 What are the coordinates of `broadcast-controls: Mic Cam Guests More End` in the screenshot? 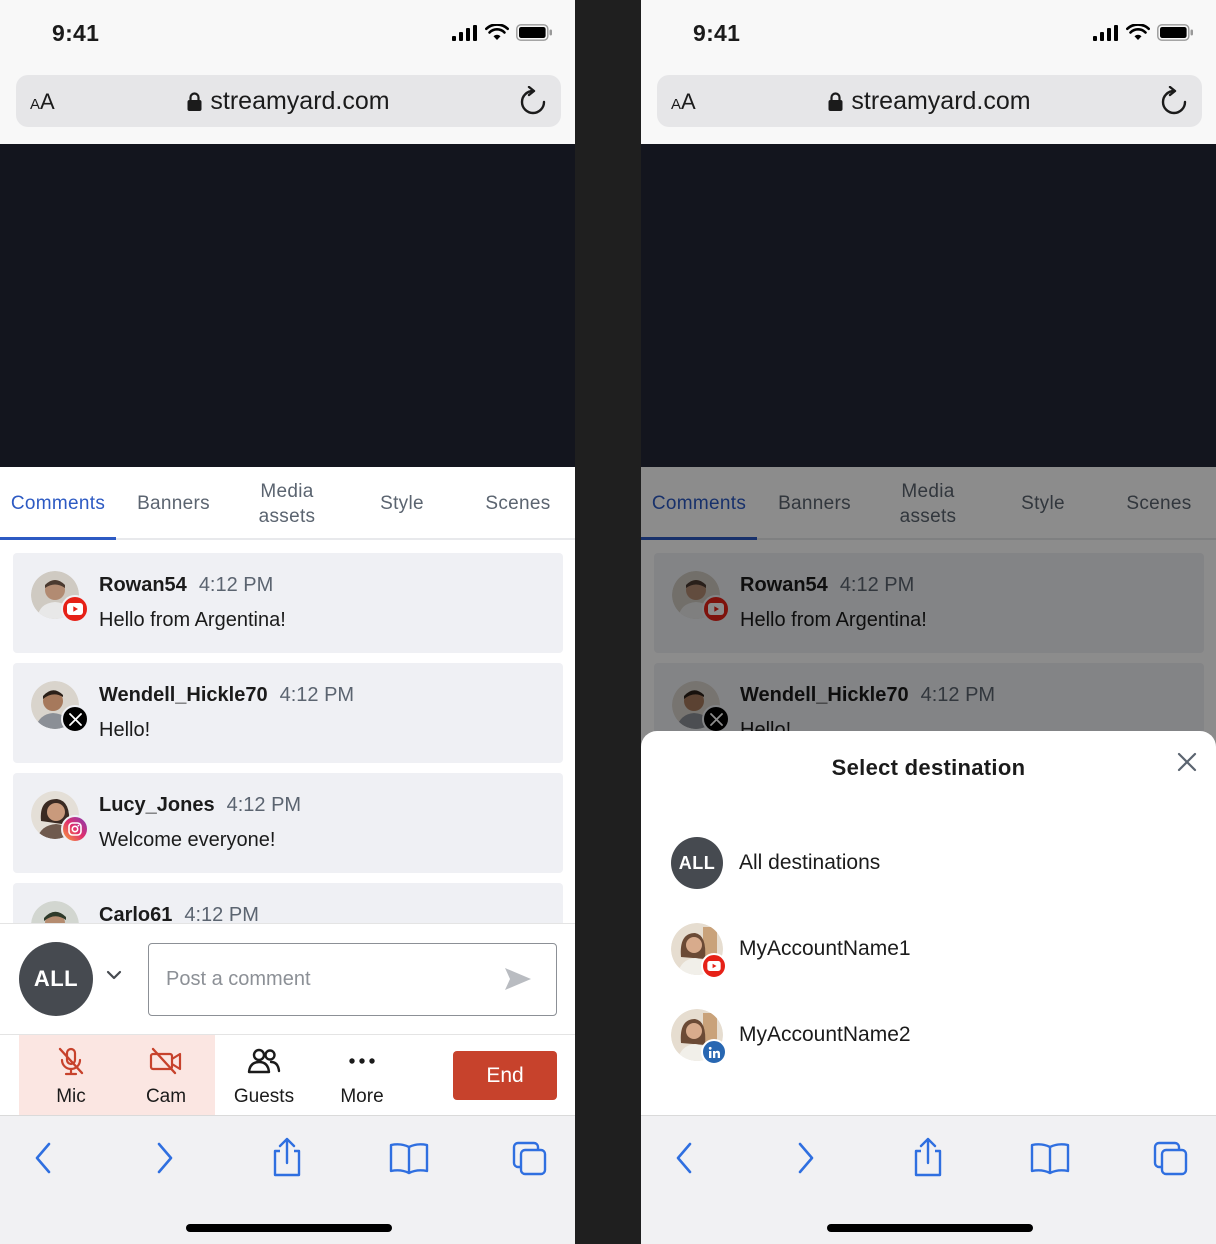 It's located at (287, 1075).